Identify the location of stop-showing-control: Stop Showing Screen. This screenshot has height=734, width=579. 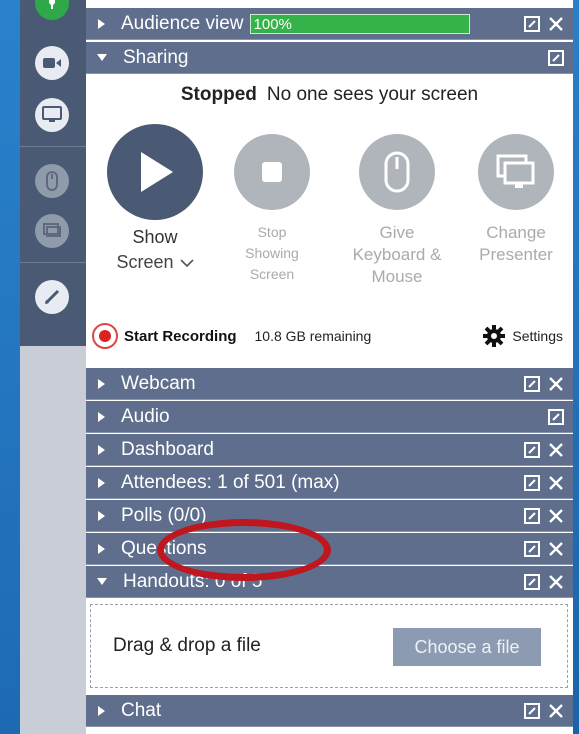
(272, 209).